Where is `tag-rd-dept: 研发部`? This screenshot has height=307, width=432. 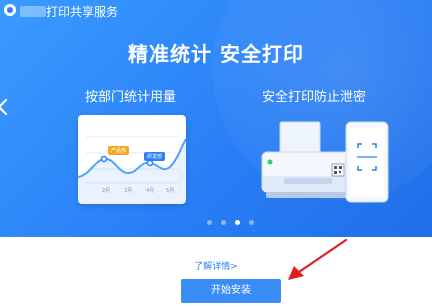 tag-rd-dept: 研发部 is located at coordinates (155, 156).